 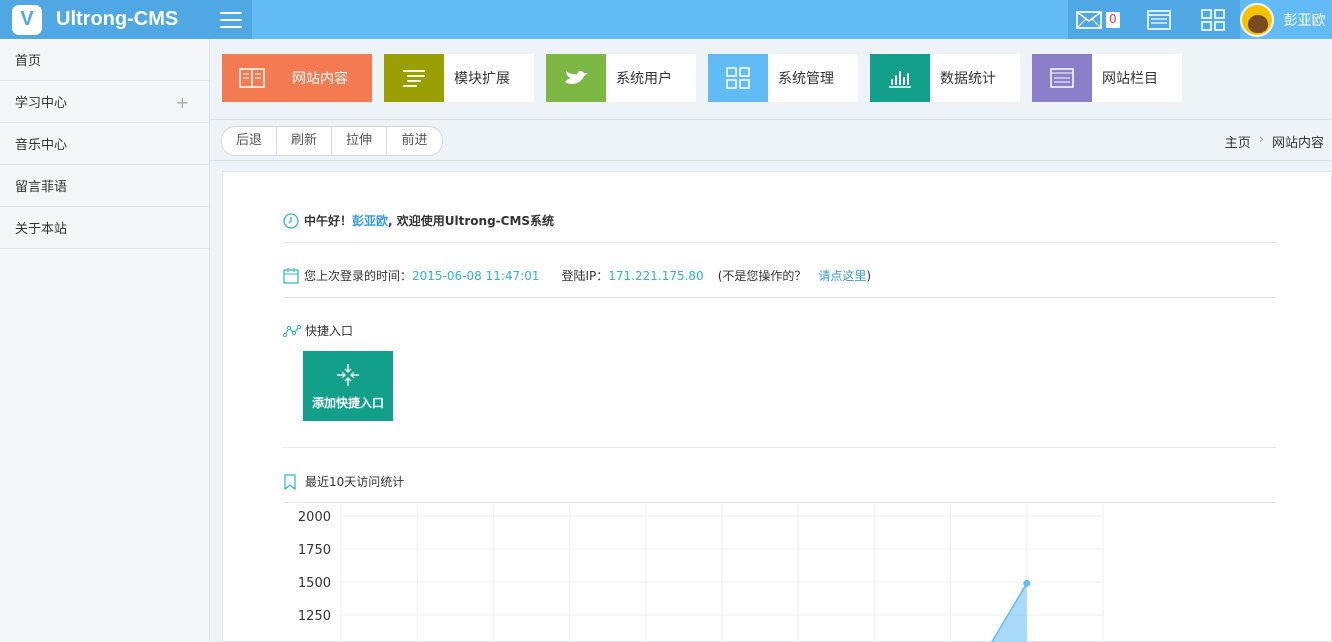 What do you see at coordinates (1113, 19) in the screenshot?
I see `mail-count-badge: 0` at bounding box center [1113, 19].